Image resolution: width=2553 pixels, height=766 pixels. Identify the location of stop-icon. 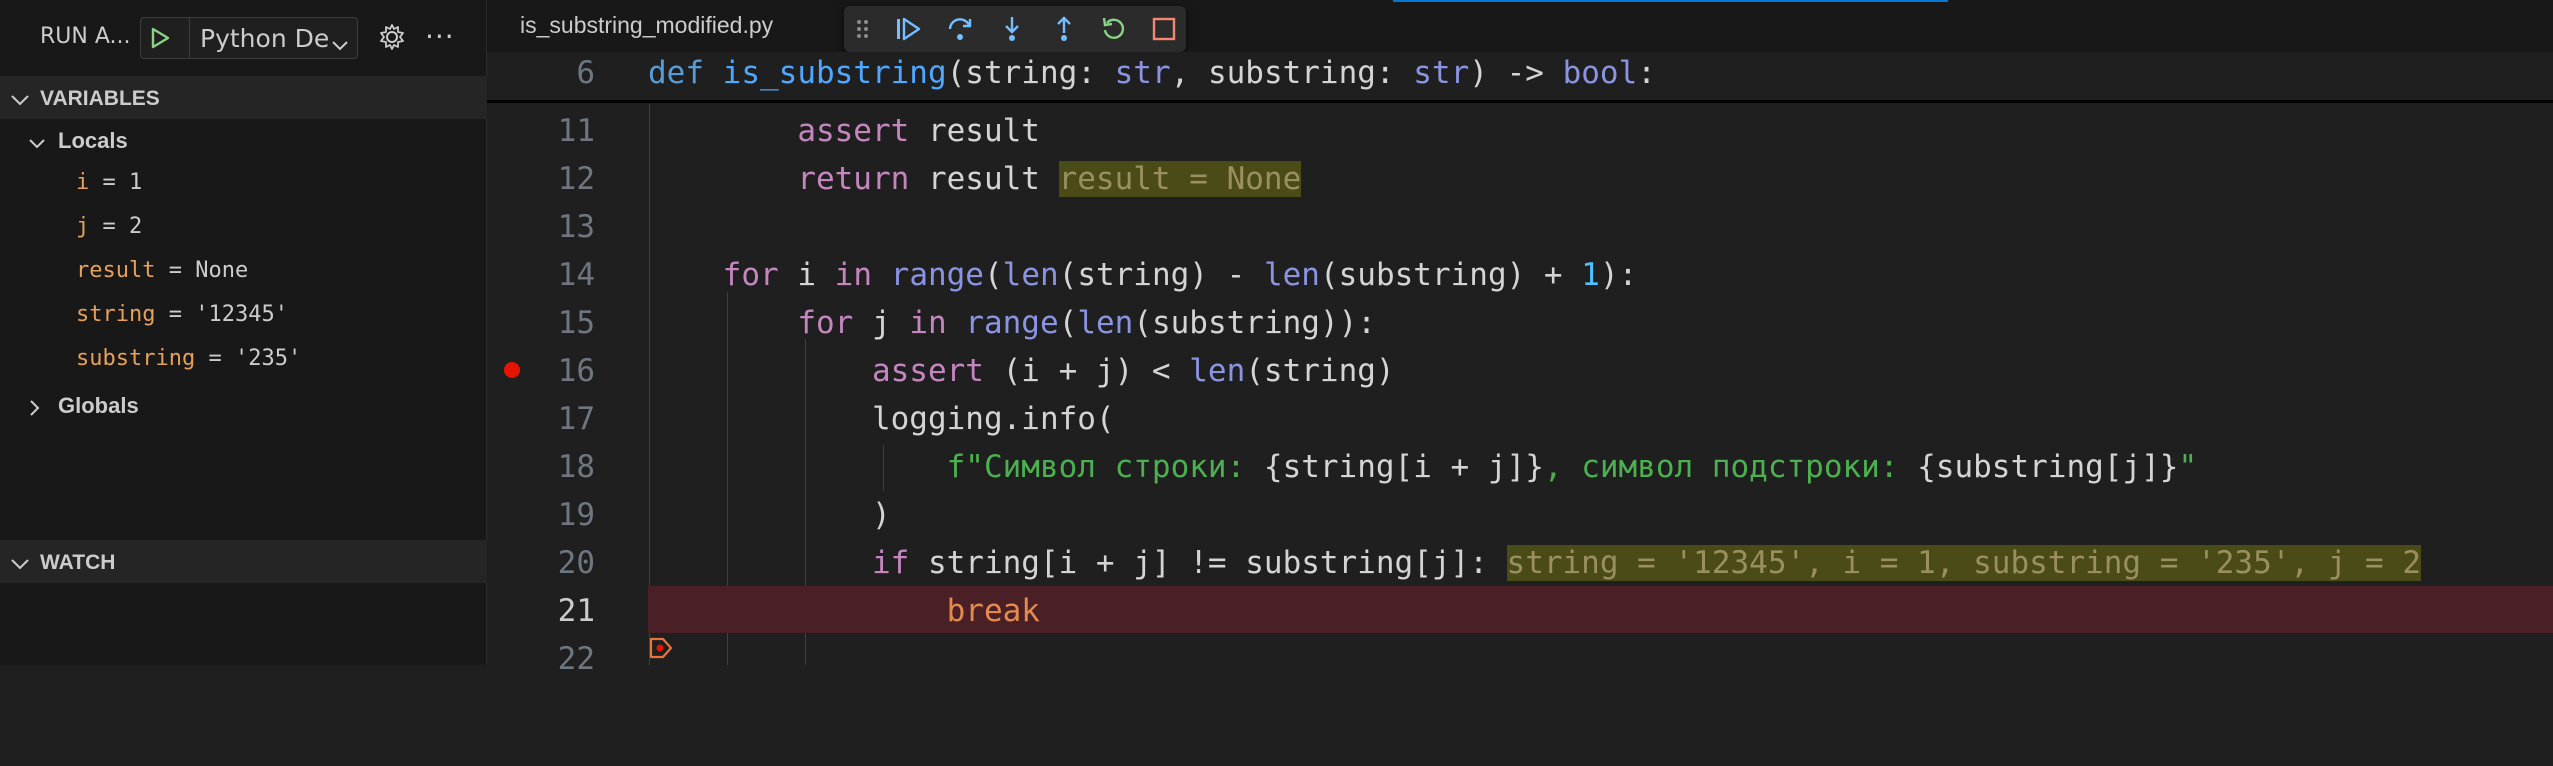
(1164, 29).